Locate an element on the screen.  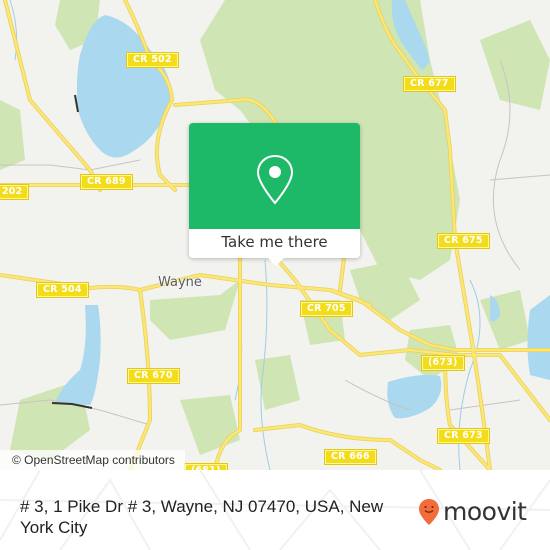
place-label-wayne: Wayne is located at coordinates (180, 282).